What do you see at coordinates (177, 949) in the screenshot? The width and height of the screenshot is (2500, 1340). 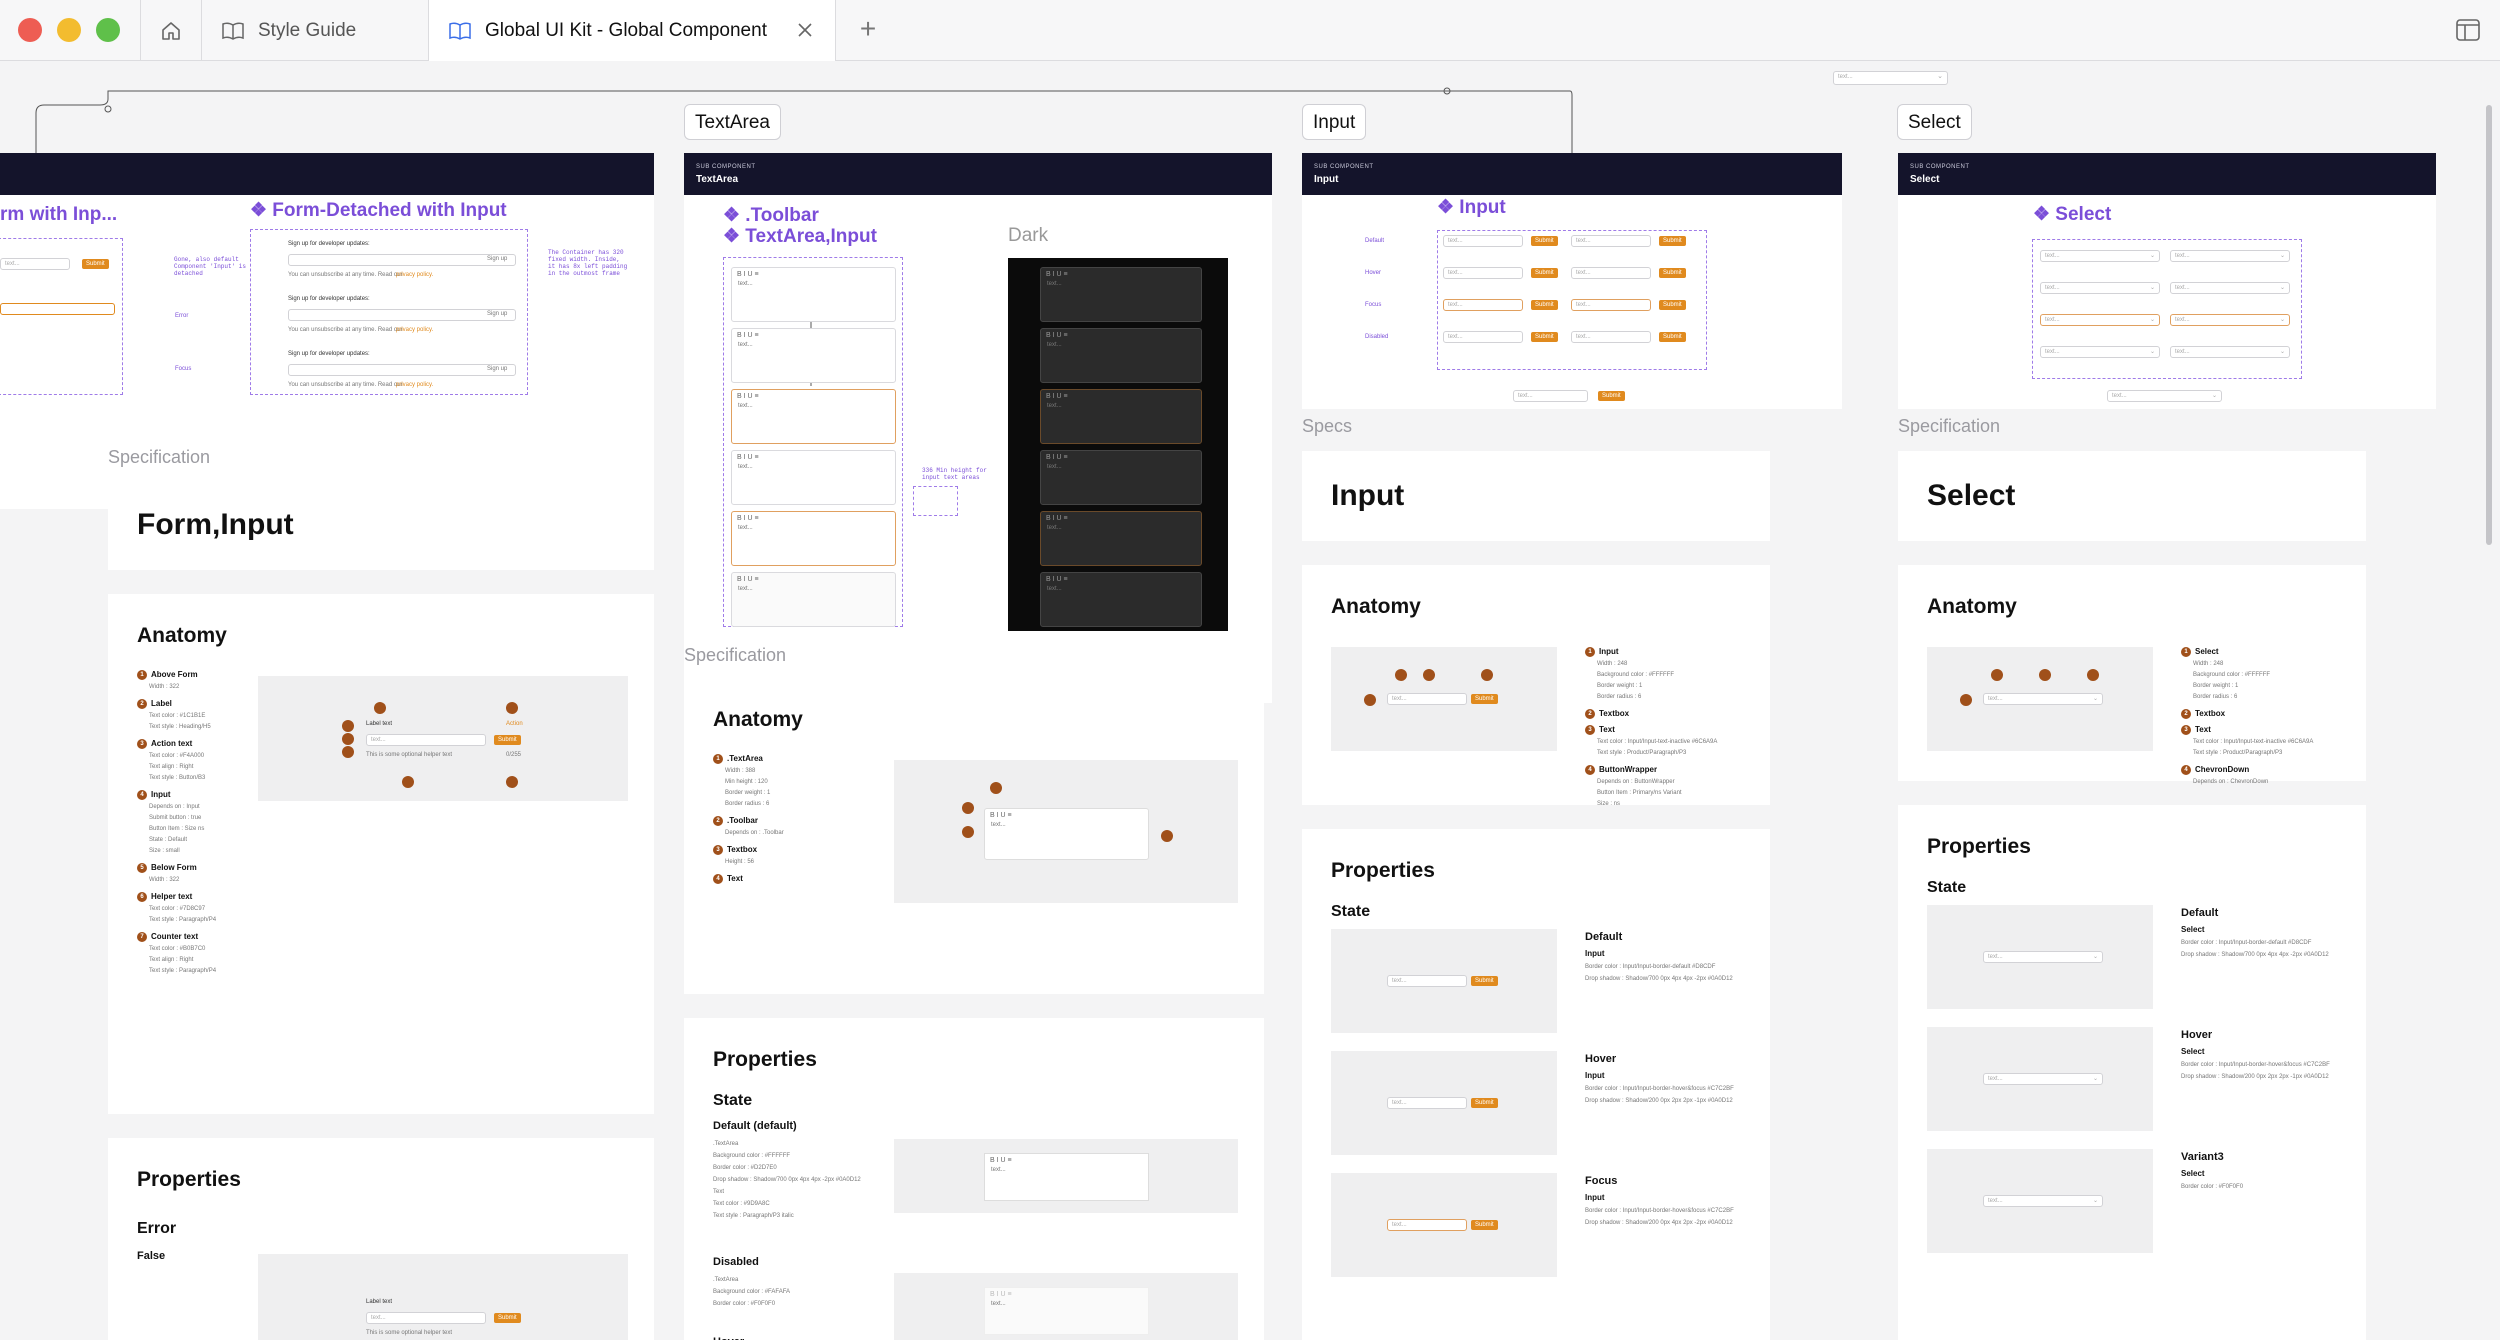 I see `anatomy-item-detail: Text color : #B0B7C0` at bounding box center [177, 949].